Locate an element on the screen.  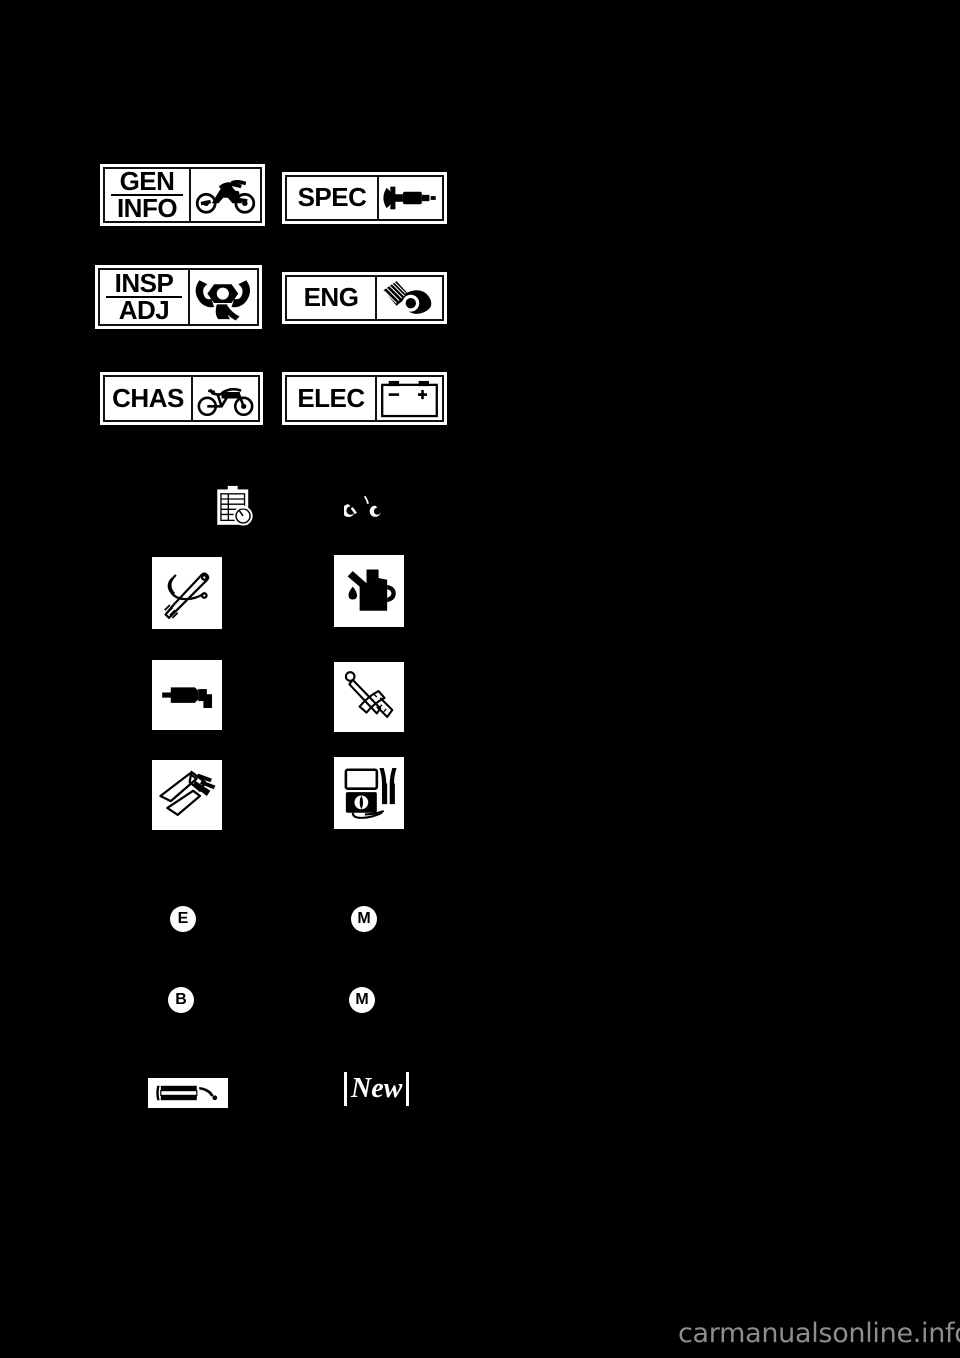
new-mark-label: New is located at coordinates (377, 1088).